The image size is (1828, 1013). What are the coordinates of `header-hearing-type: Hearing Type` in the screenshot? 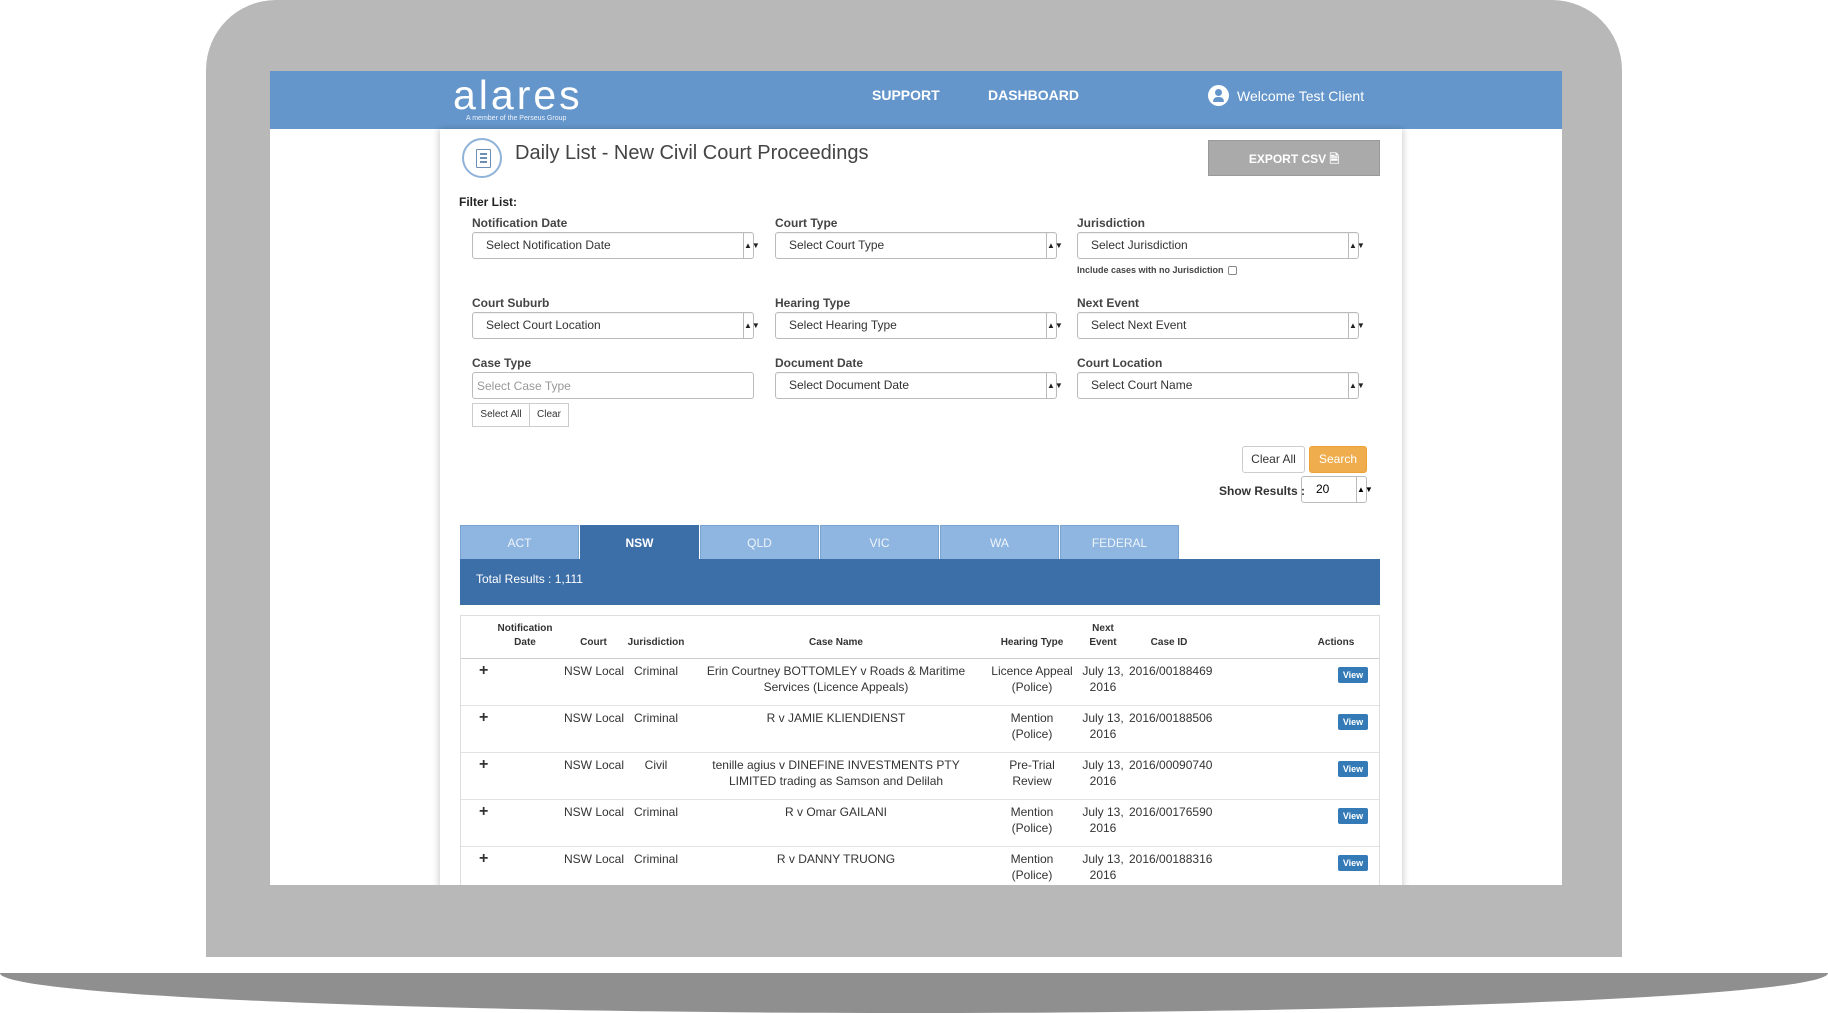 It's located at (1032, 643).